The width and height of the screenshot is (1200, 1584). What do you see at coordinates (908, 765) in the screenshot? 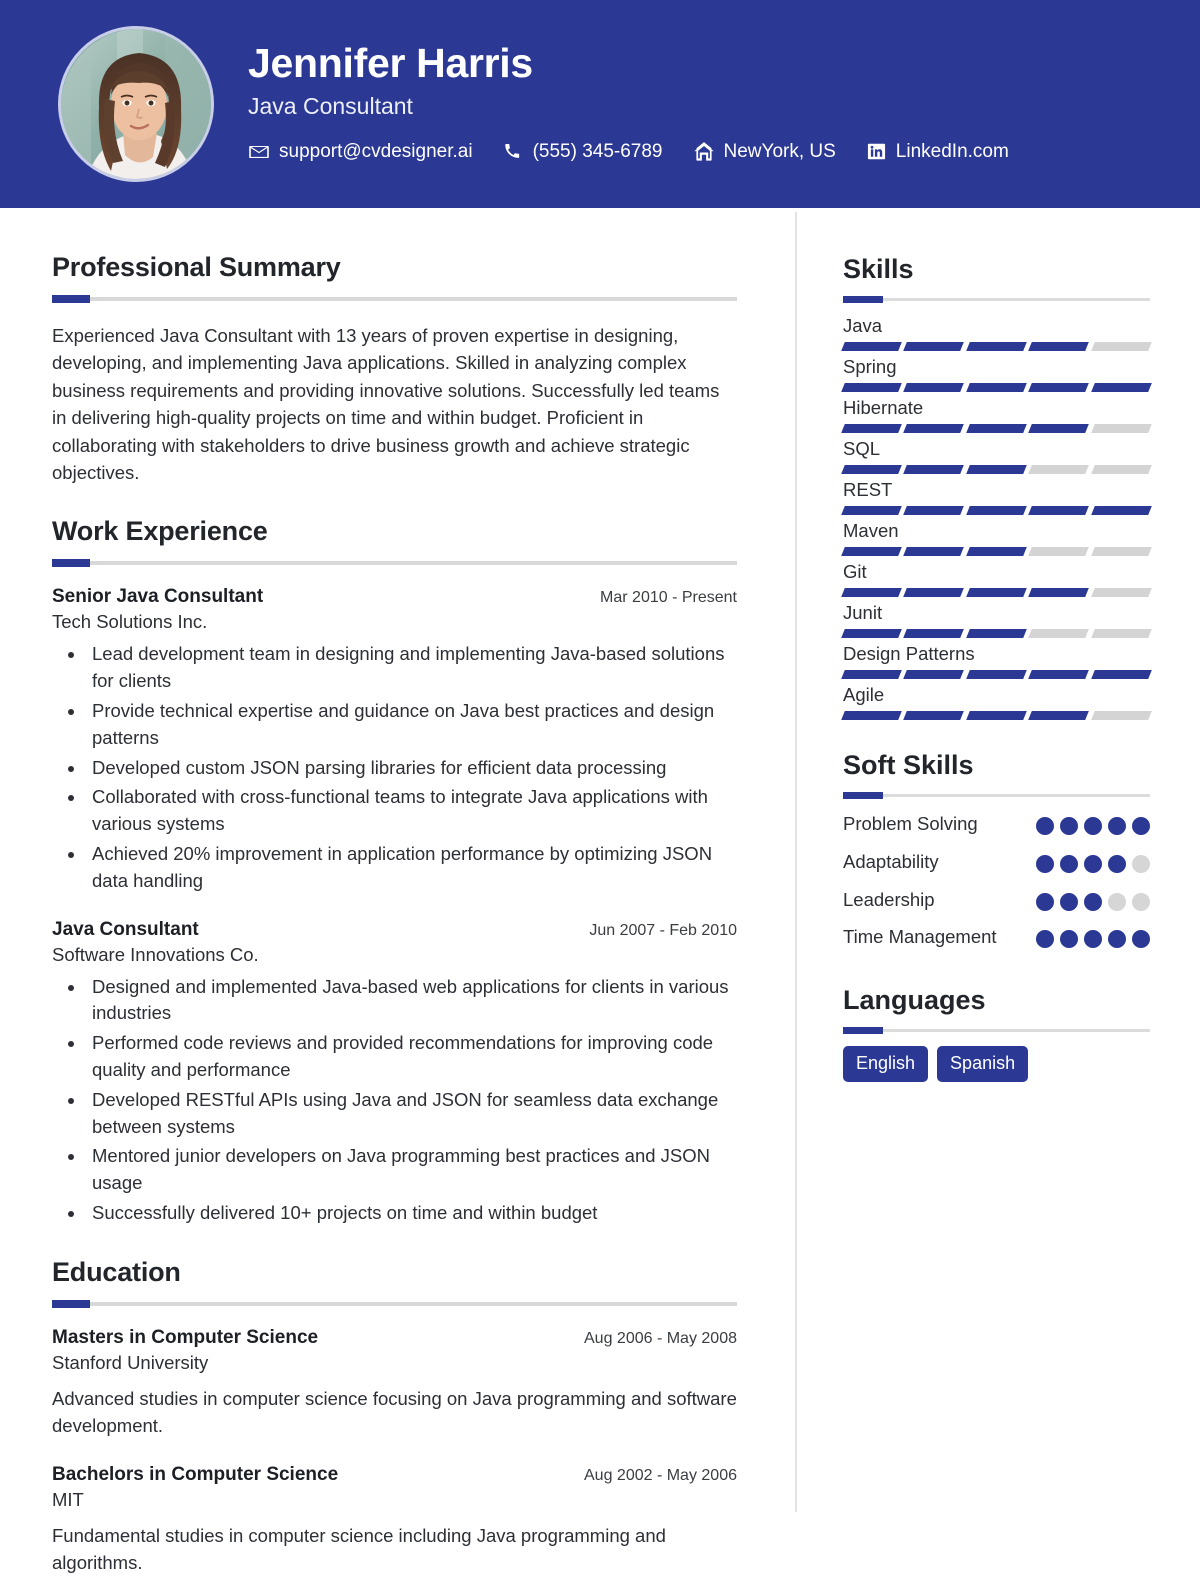
I see `section-heading-soft-skills: Soft Skills` at bounding box center [908, 765].